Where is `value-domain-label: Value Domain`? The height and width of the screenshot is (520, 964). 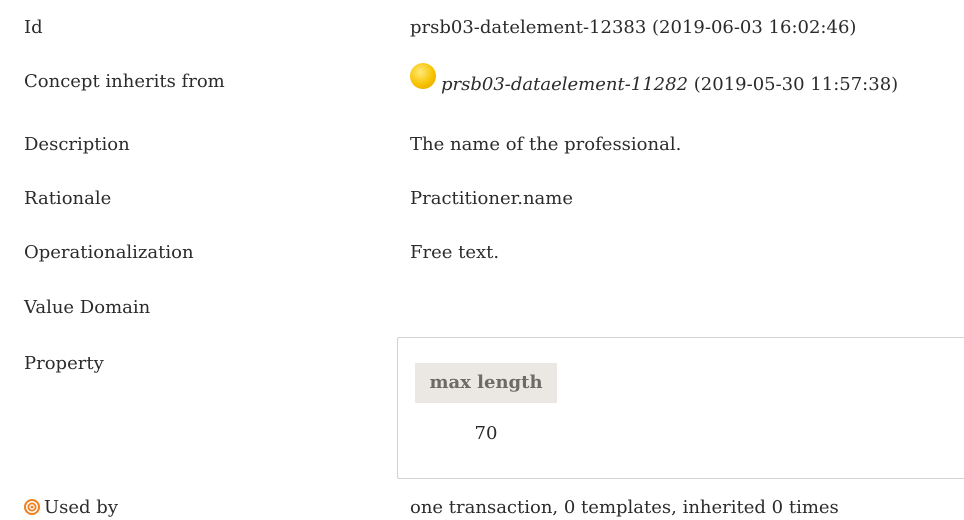
value-domain-label: Value Domain is located at coordinates (87, 307).